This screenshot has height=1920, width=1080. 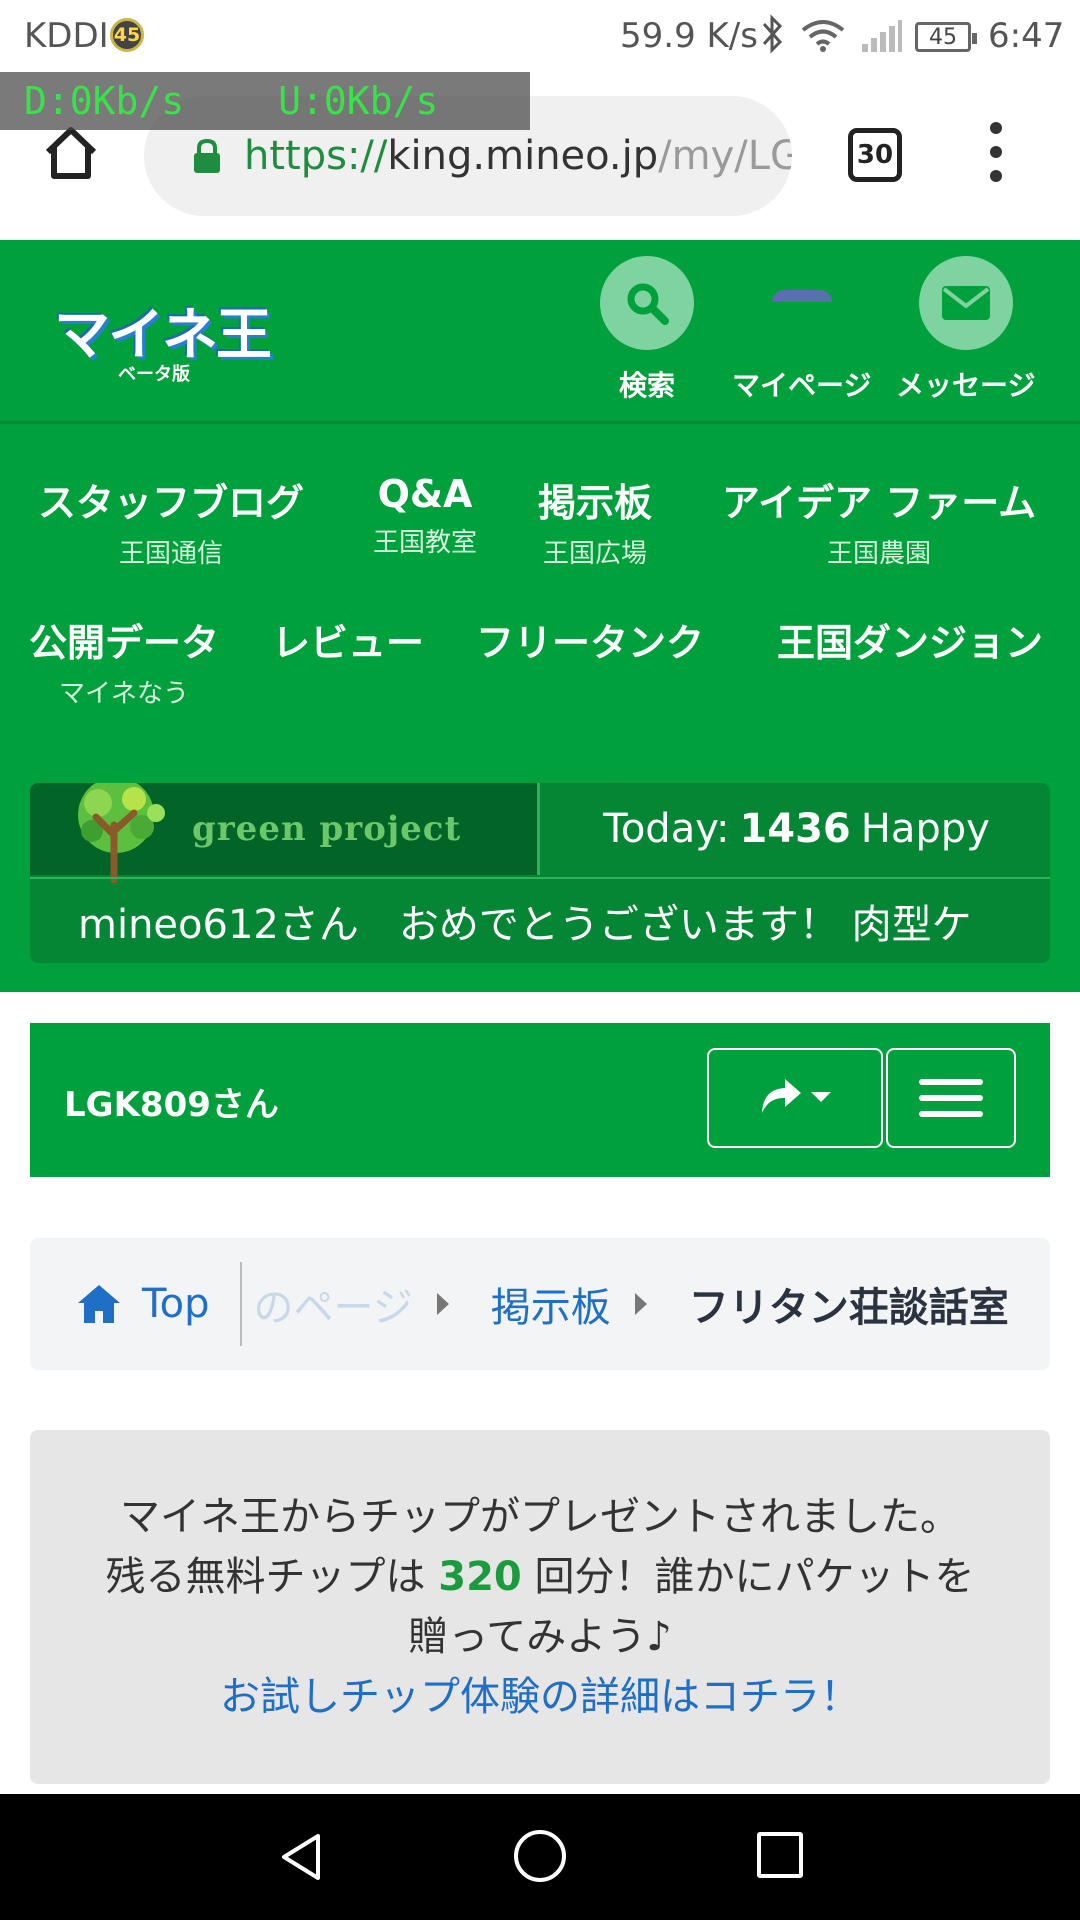 I want to click on tip-line1: マイネ王からチップがプレゼントされました。, so click(x=540, y=1517).